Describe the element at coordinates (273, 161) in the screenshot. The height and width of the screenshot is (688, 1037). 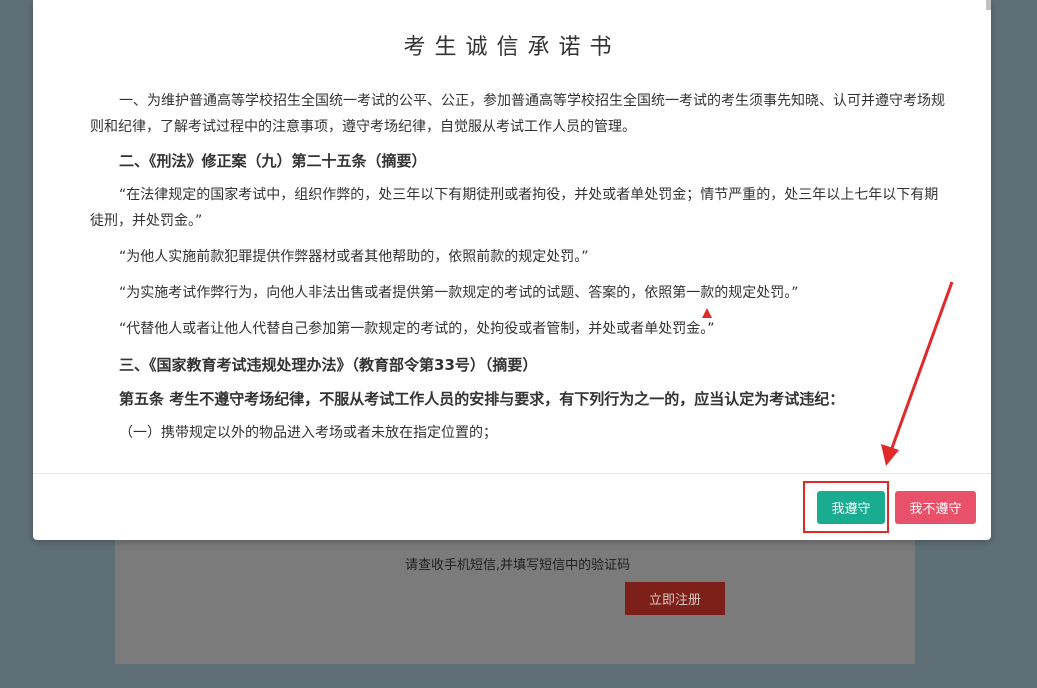
I see `section-heading-criminal-law: 二、《刑法》修正案（九）第二十五条（摘要）` at that location.